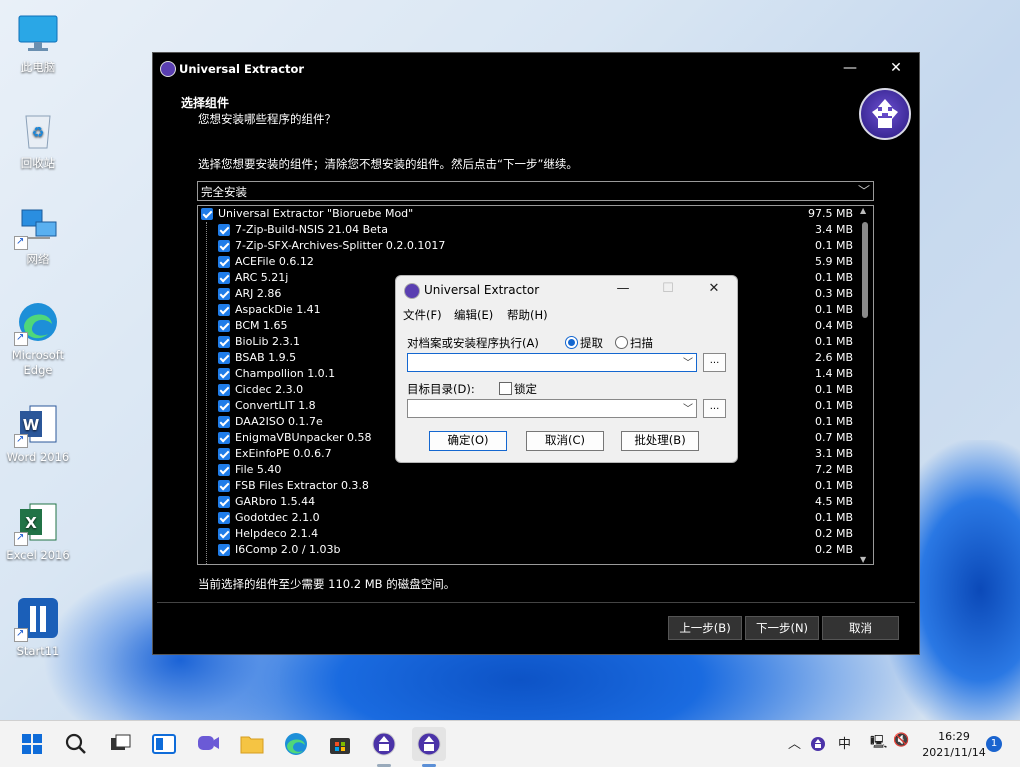  What do you see at coordinates (714, 289) in the screenshot?
I see `dialog-close-button: ✕` at bounding box center [714, 289].